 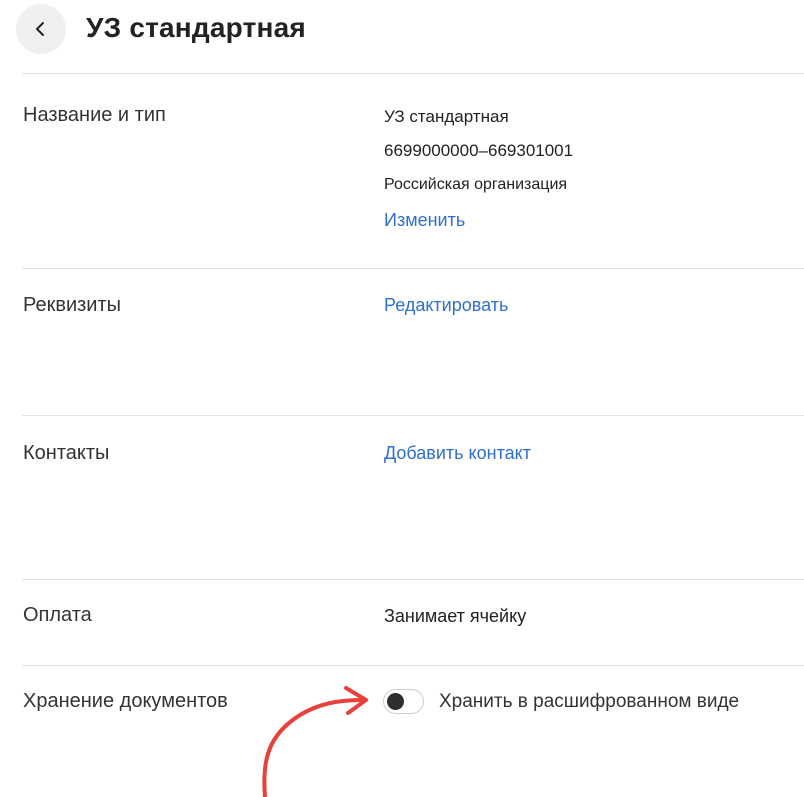 I want to click on change-link: Изменить, so click(x=424, y=220).